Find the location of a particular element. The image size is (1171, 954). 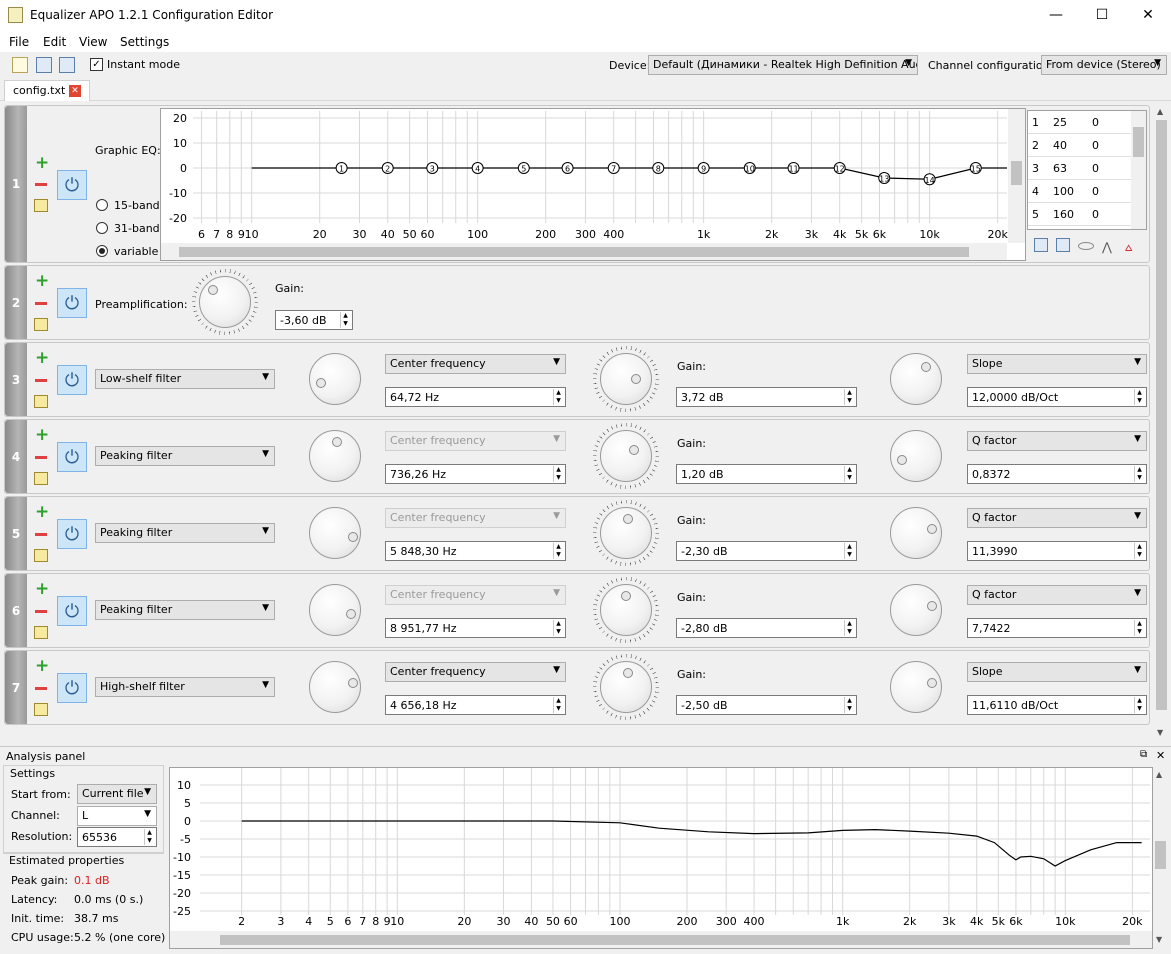

menu-edit: Edit is located at coordinates (54, 42).